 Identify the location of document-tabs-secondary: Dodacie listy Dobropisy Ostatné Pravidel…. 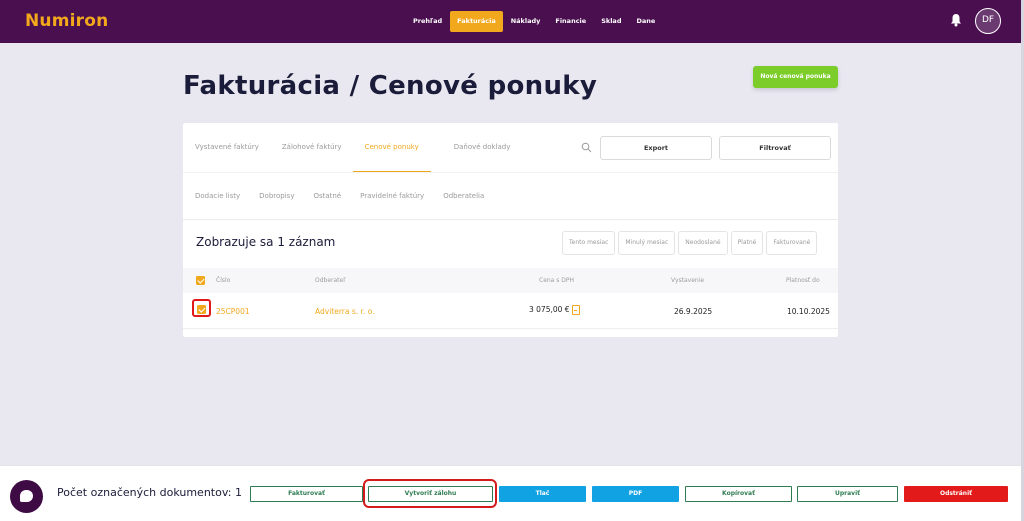
(349, 196).